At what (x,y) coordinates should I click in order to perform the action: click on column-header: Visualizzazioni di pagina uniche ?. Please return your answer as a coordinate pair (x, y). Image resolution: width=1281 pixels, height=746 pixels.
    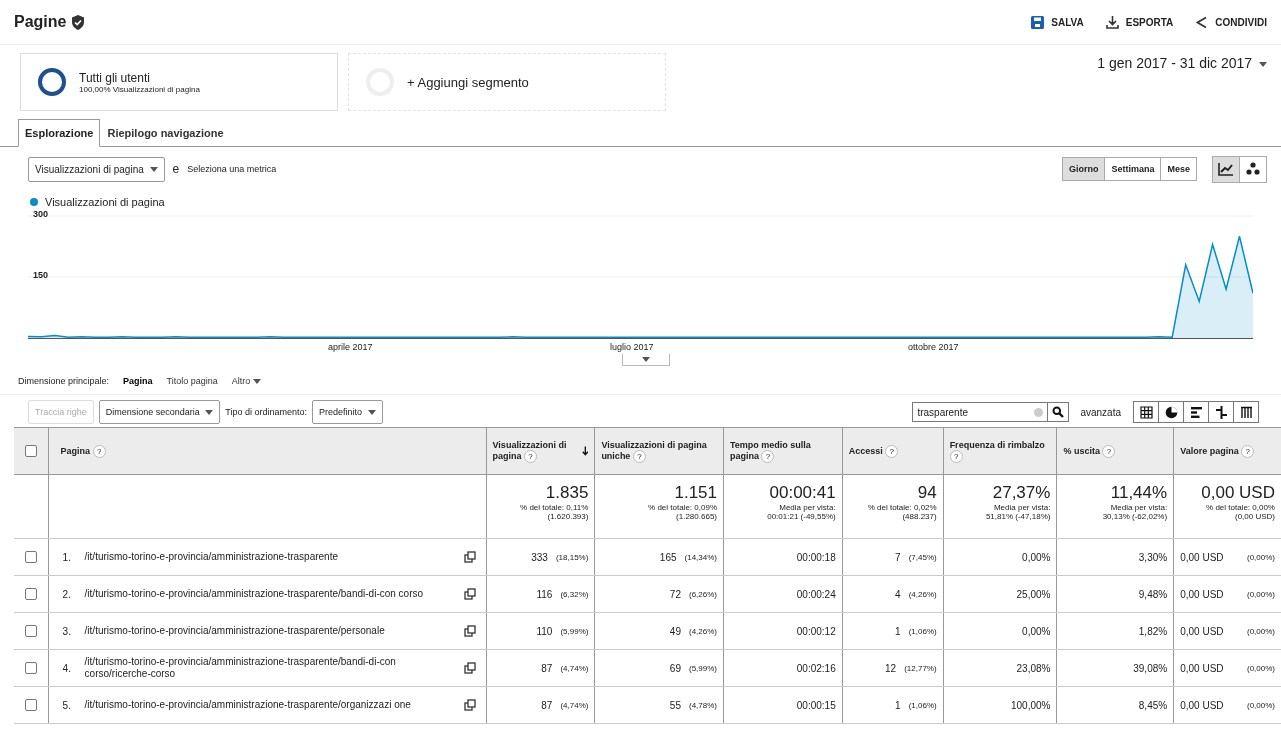
    Looking at the image, I should click on (659, 451).